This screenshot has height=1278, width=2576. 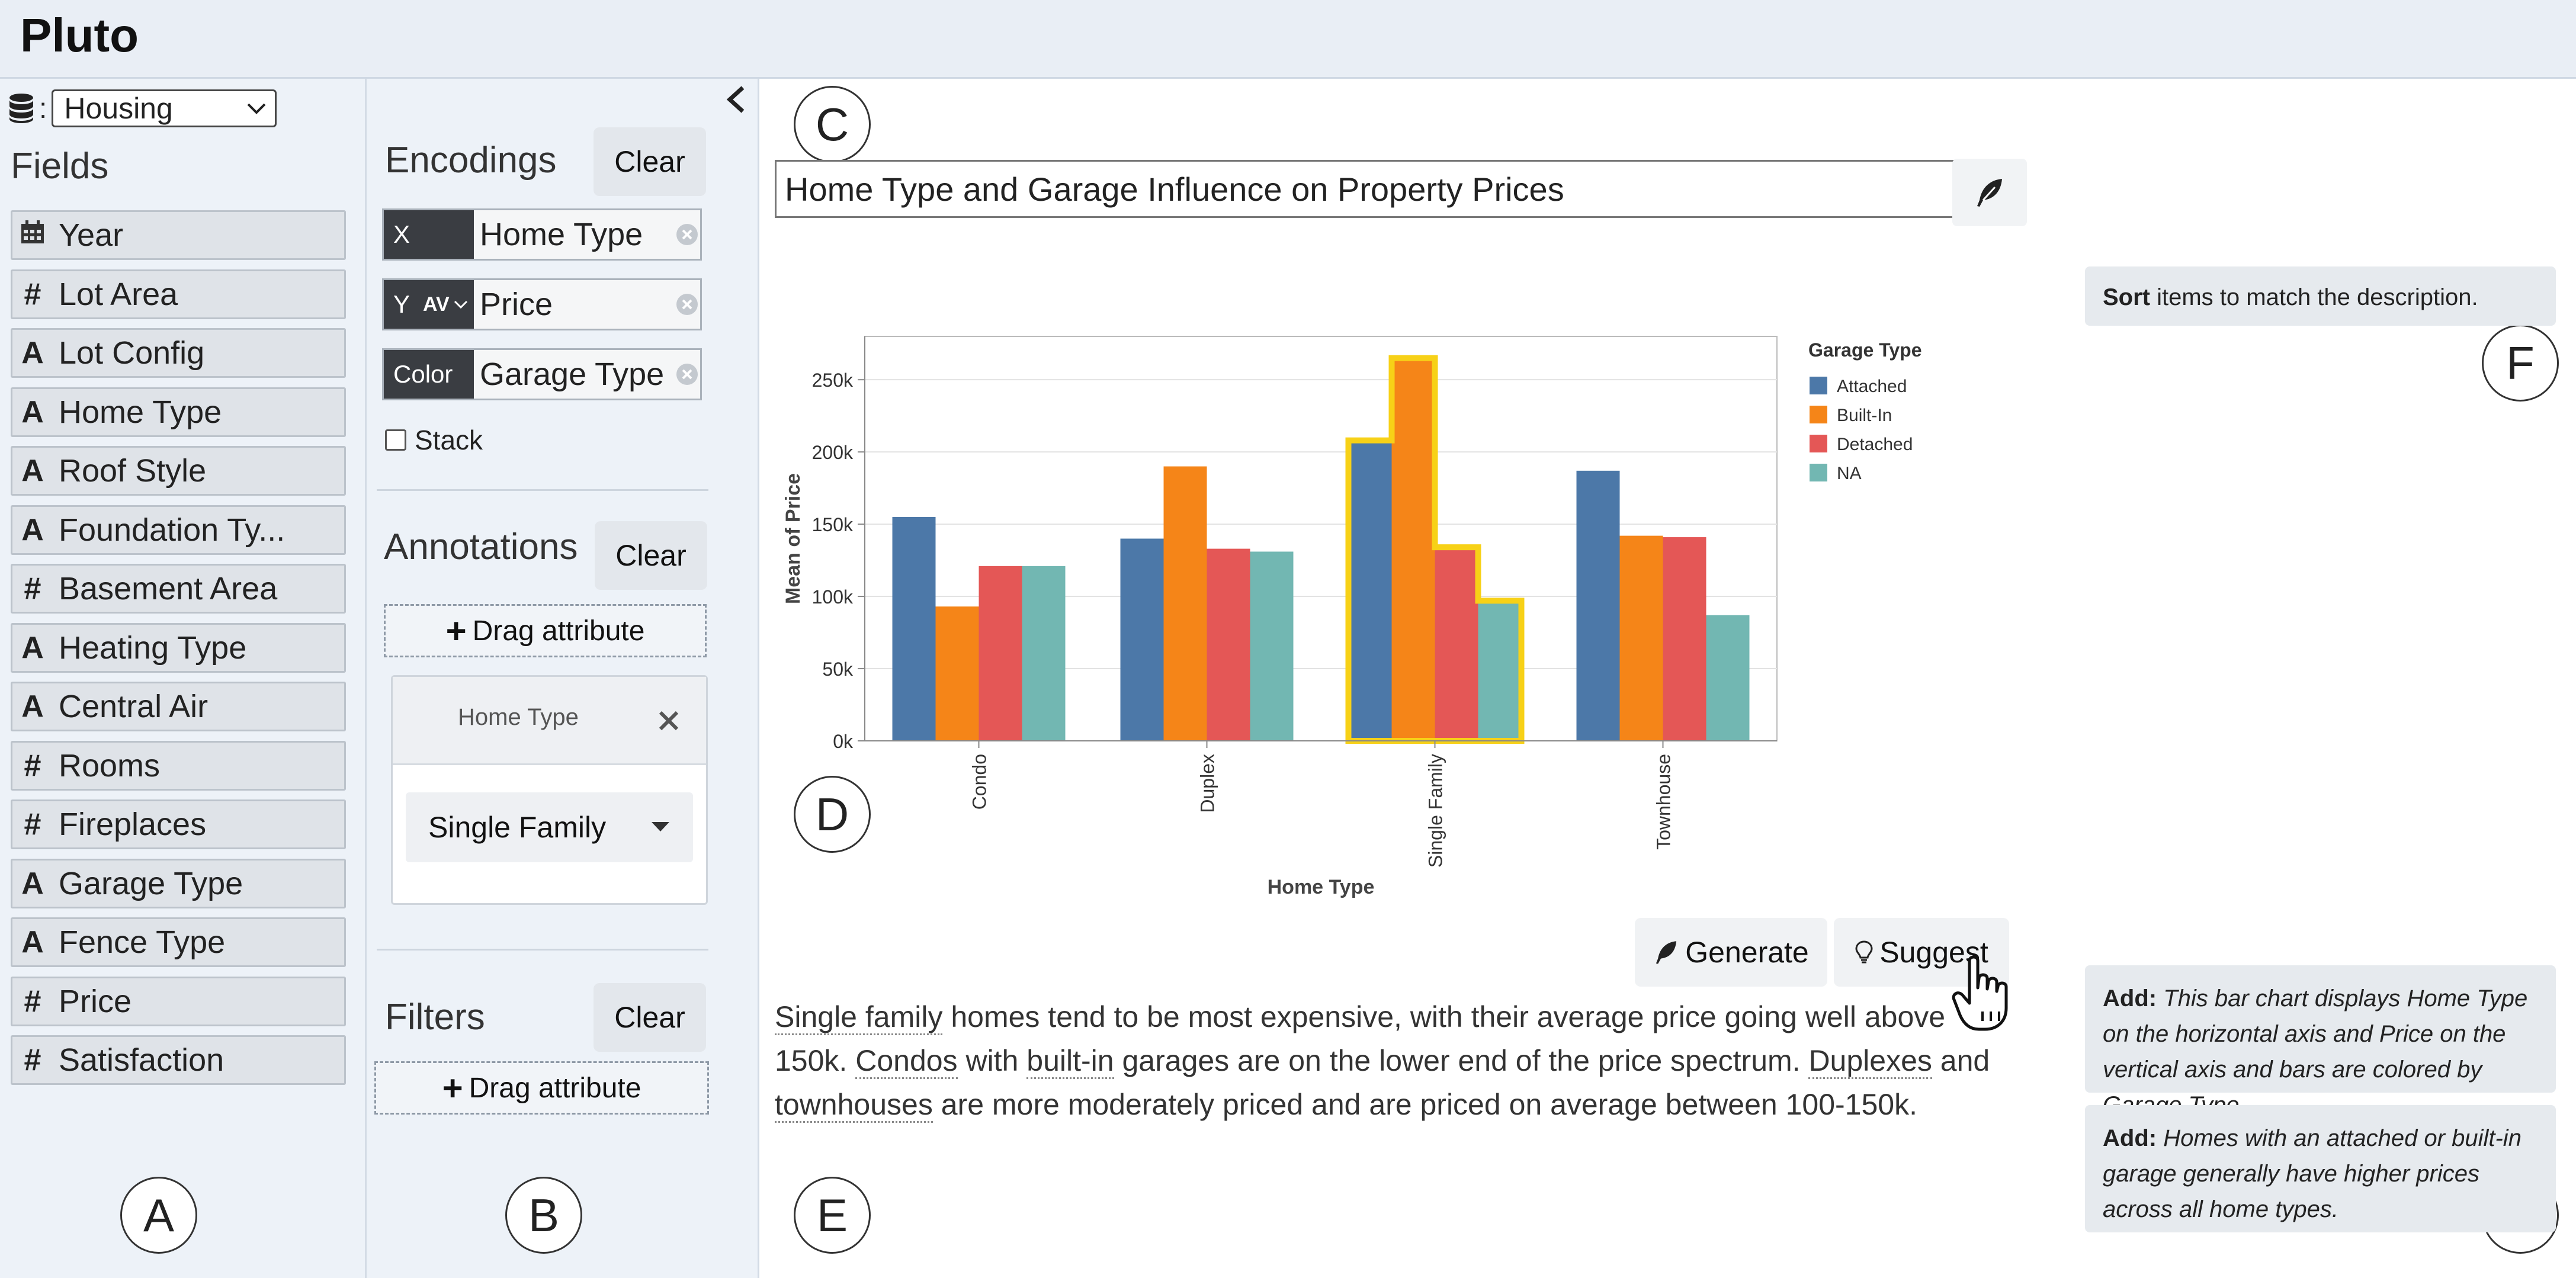 I want to click on marker-f: F, so click(x=2520, y=363).